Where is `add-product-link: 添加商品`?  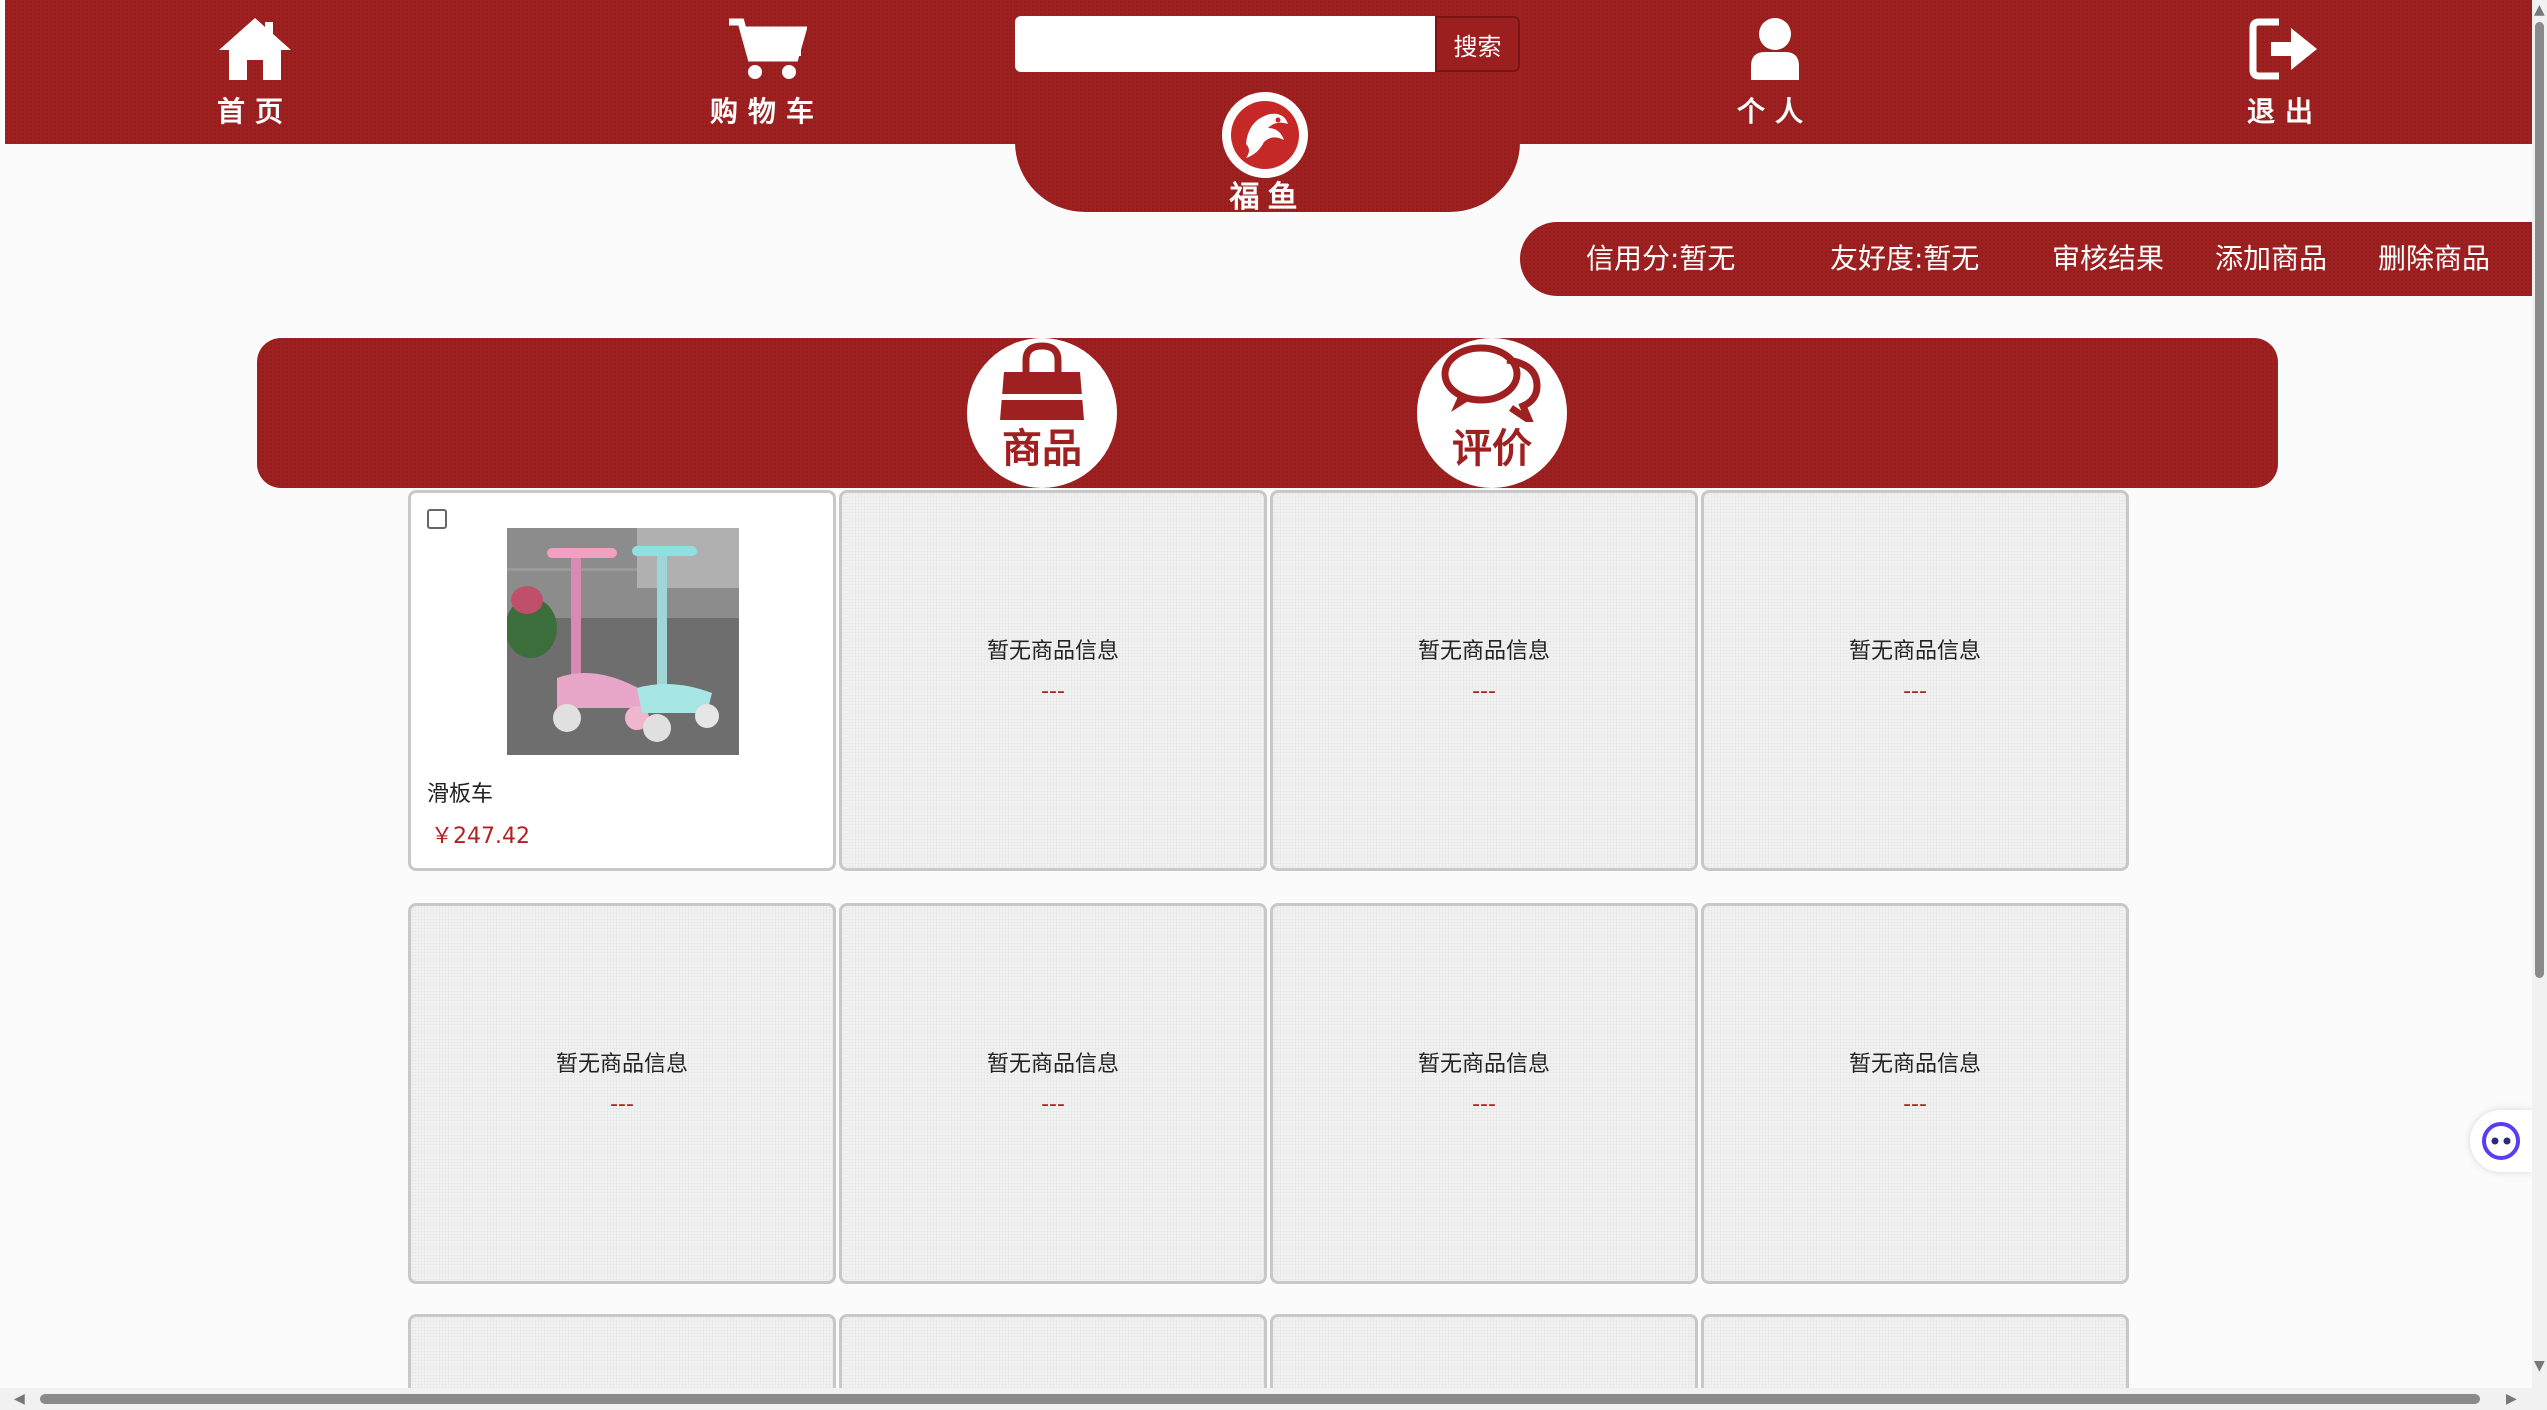 add-product-link: 添加商品 is located at coordinates (2271, 259).